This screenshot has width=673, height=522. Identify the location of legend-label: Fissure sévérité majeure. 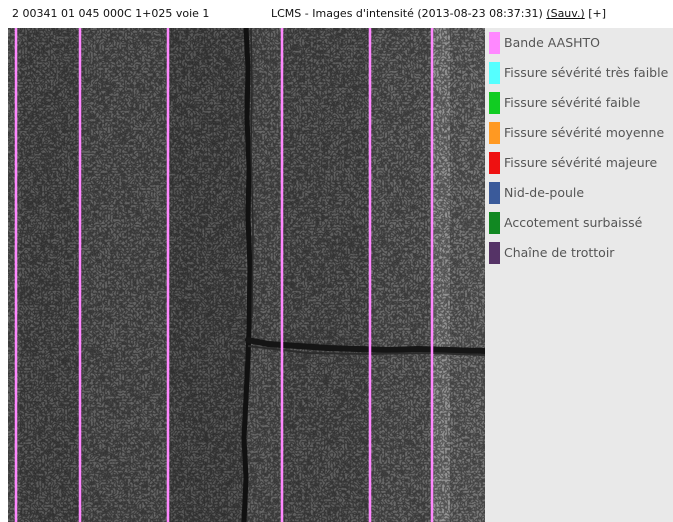
(581, 162).